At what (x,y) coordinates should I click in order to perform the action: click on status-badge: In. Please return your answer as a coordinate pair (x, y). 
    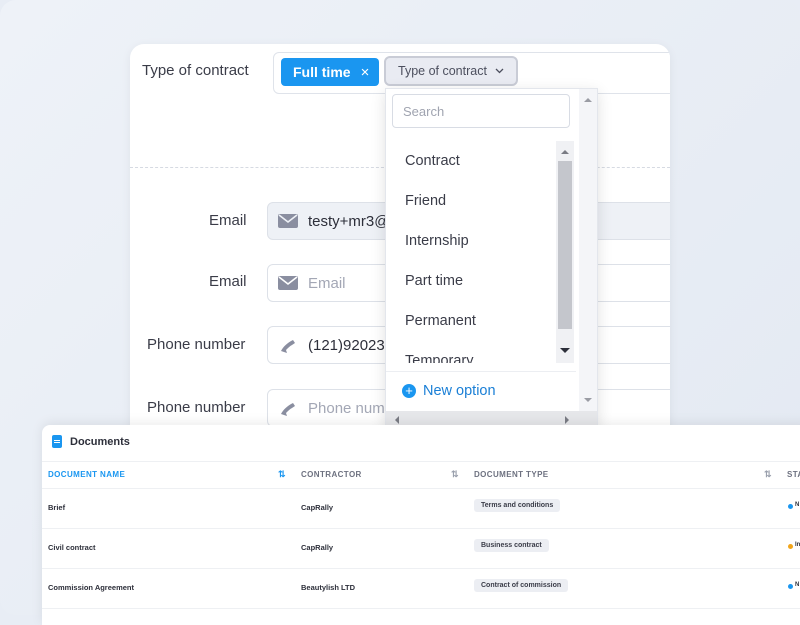
    Looking at the image, I should click on (797, 545).